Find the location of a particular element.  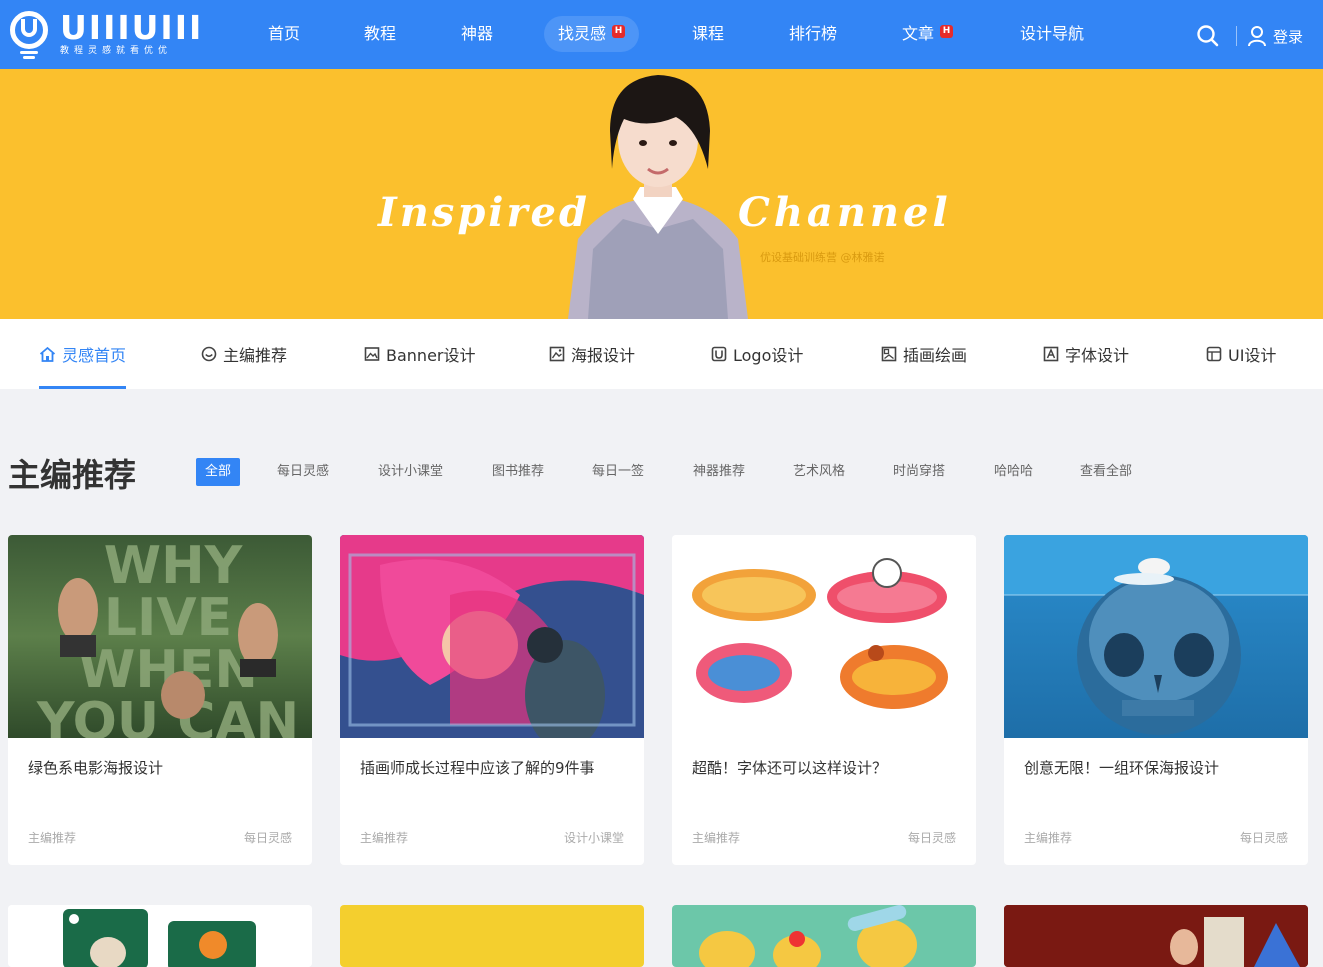

filter-daily-inspiration: 每日灵感 is located at coordinates (303, 472).